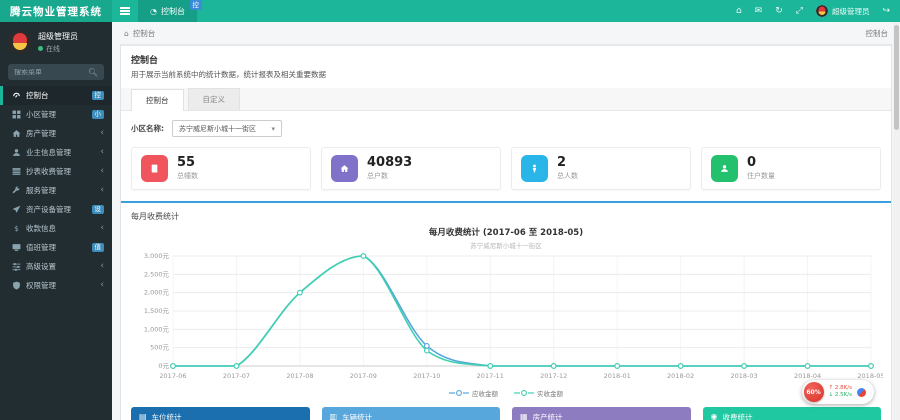 The width and height of the screenshot is (900, 420). I want to click on bottom-panel-3: ◉ 收费统计, so click(791, 413).